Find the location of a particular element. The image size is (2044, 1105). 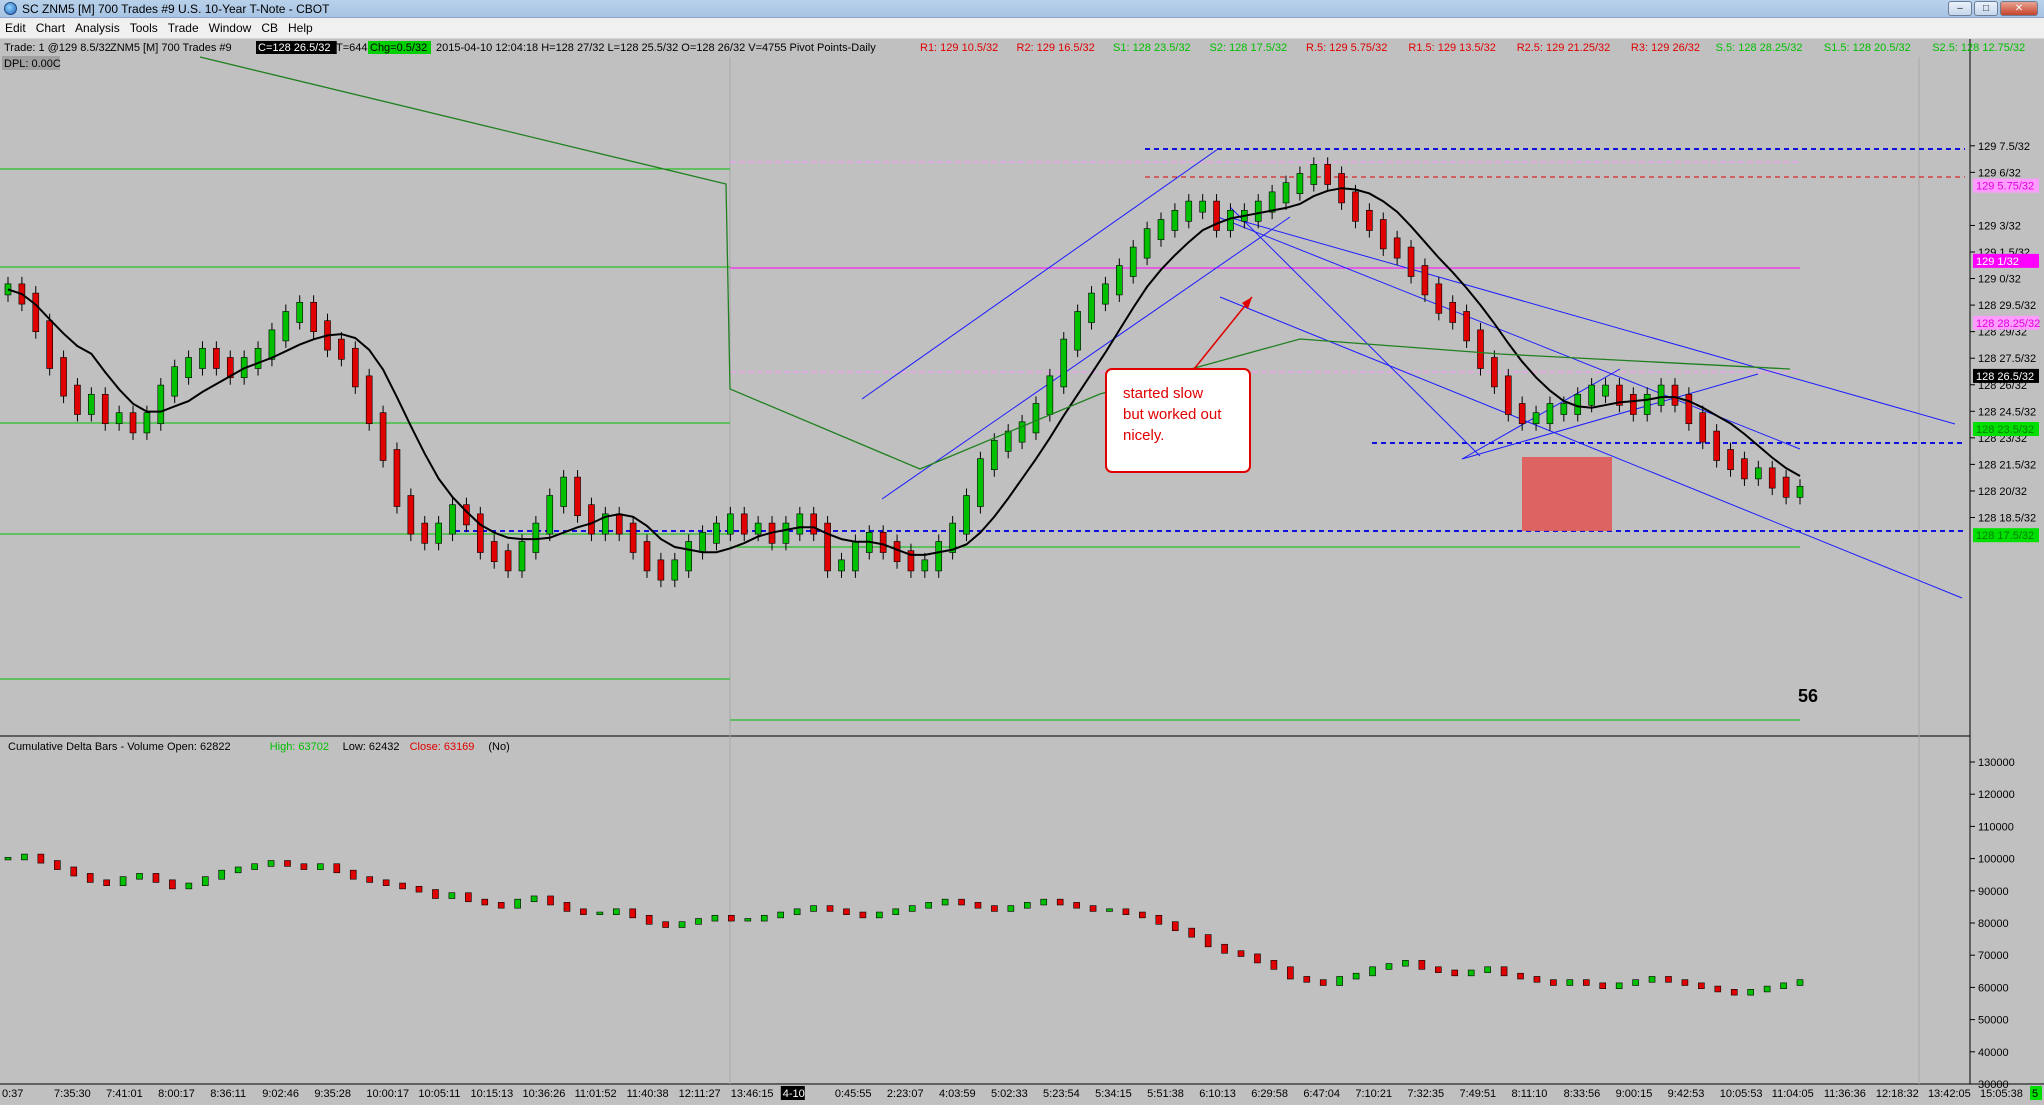

time-tick-label: 2:23:07 is located at coordinates (905, 1094).